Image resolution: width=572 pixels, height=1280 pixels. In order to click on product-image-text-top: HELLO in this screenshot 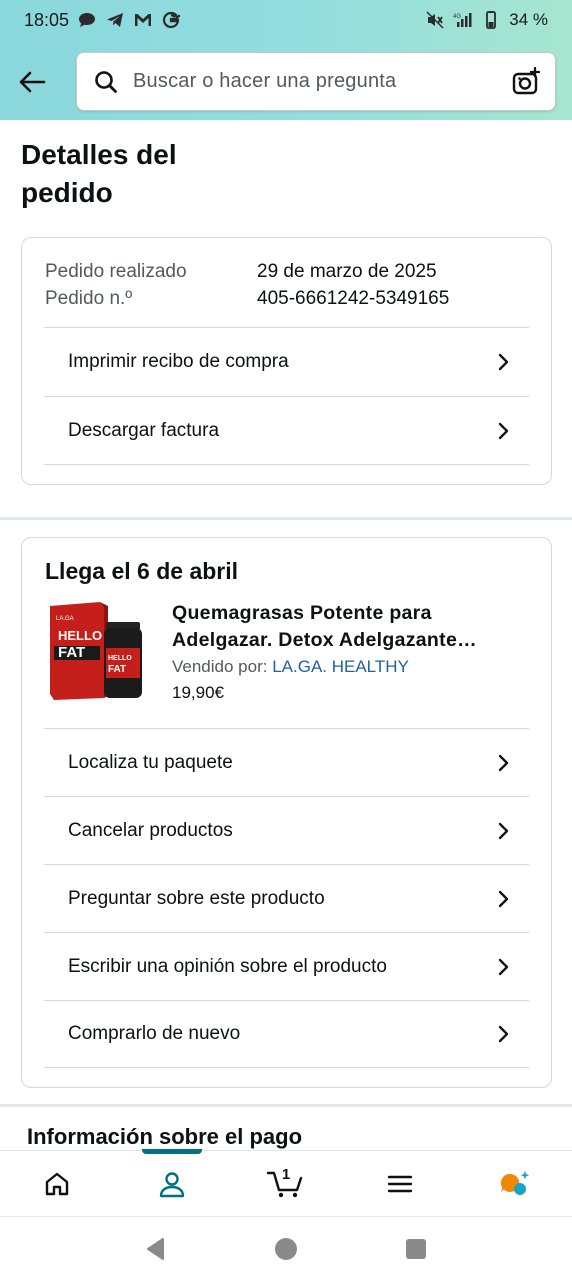, I will do `click(80, 635)`.